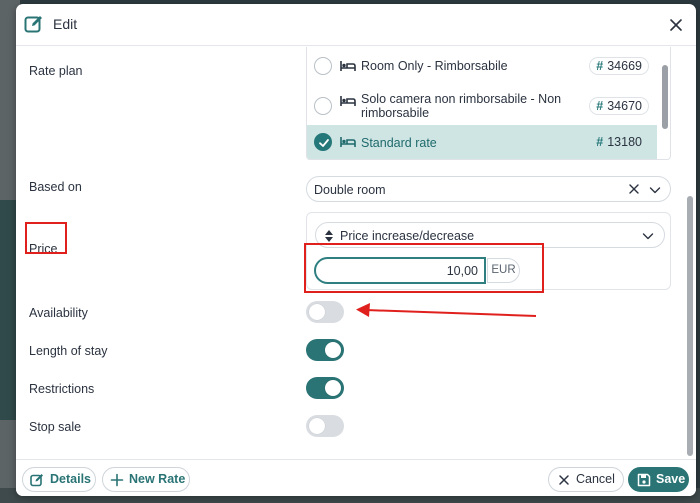 This screenshot has height=503, width=700. Describe the element at coordinates (665, 97) in the screenshot. I see `rate-list-scrollbar` at that location.